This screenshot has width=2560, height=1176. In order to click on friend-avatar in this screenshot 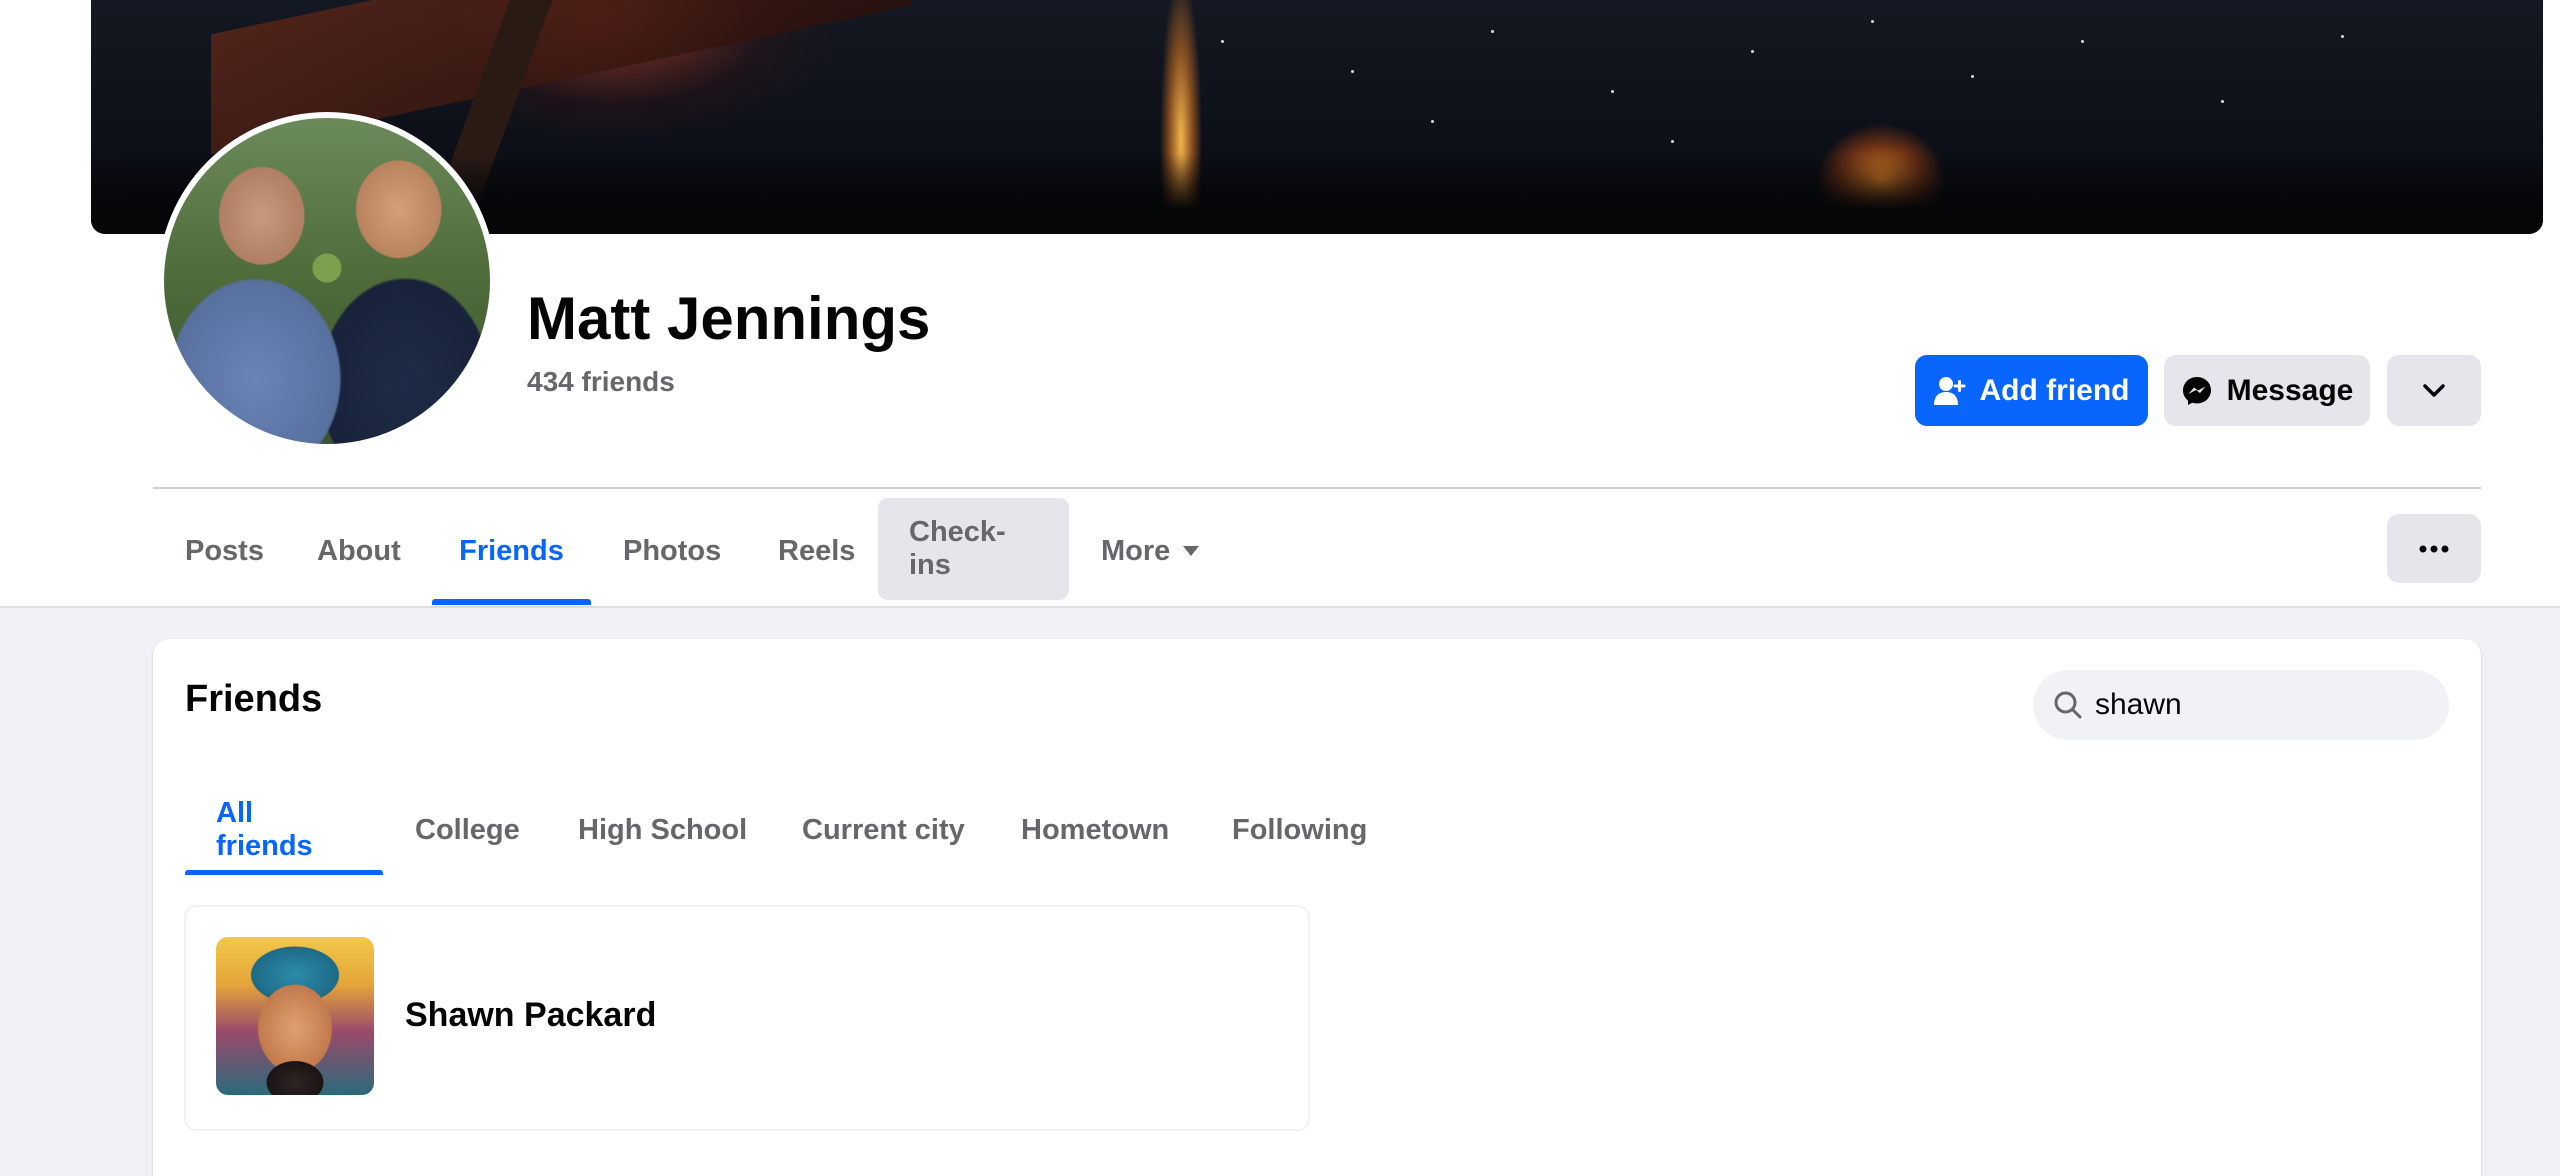, I will do `click(295, 1016)`.